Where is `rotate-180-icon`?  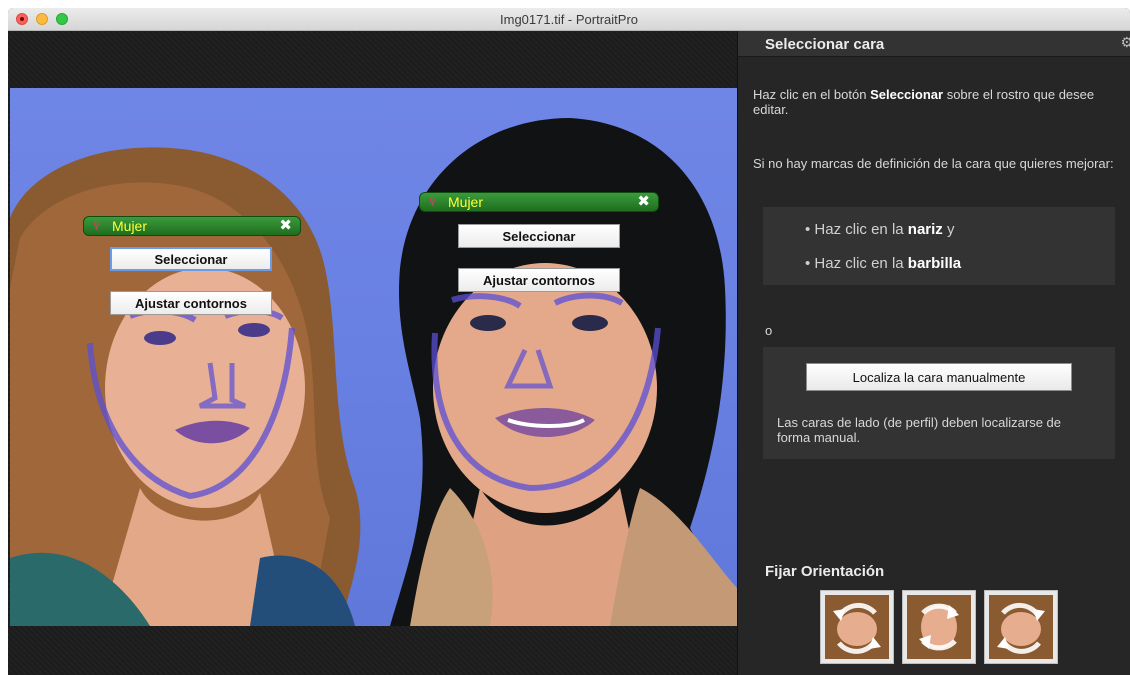 rotate-180-icon is located at coordinates (939, 627).